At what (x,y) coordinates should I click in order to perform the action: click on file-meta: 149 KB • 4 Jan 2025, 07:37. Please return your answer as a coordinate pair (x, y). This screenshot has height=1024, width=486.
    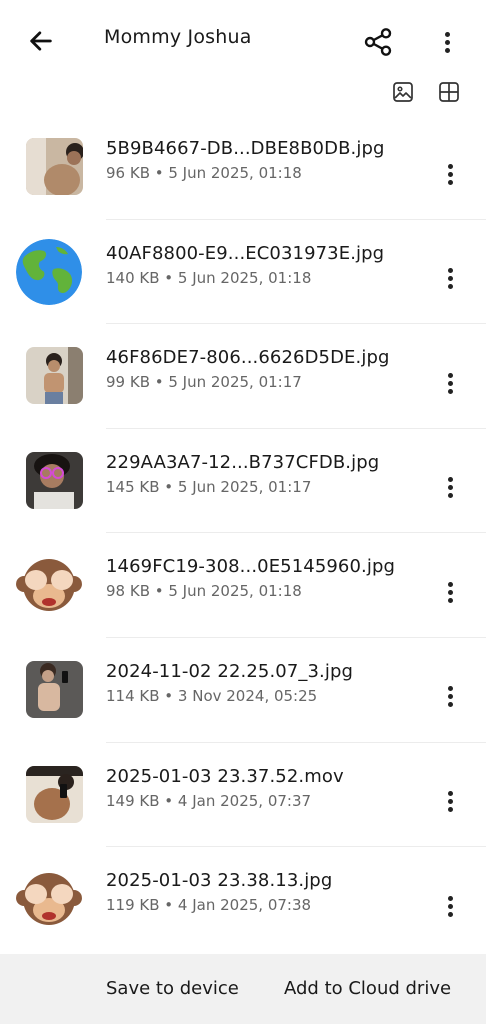
    Looking at the image, I should click on (209, 800).